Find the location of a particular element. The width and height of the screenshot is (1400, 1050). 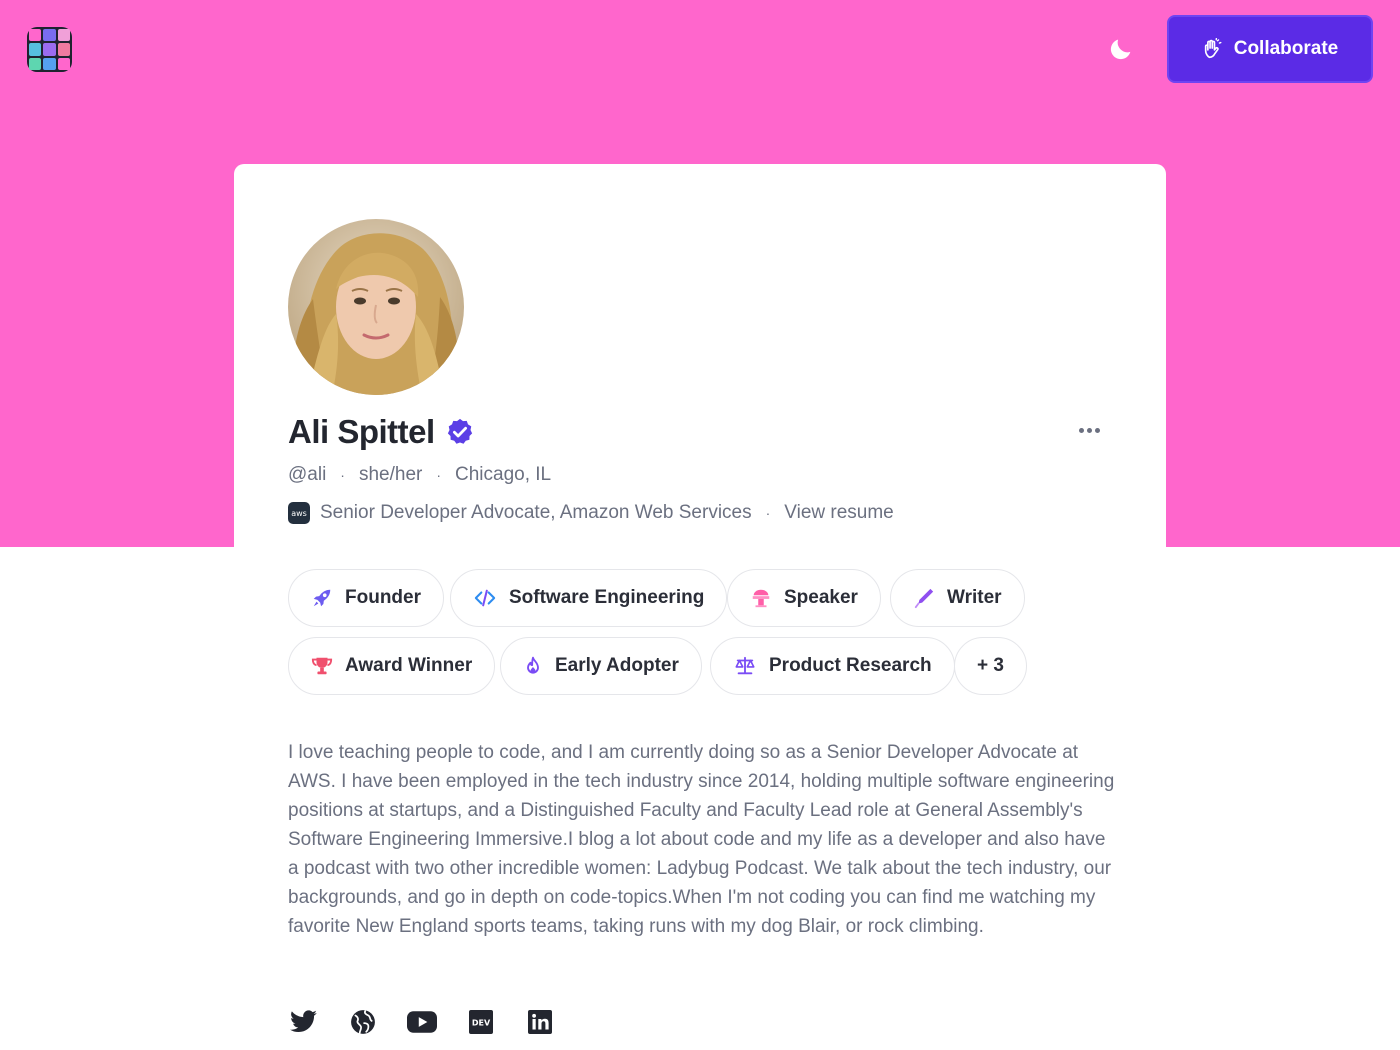

scale-icon is located at coordinates (745, 665).